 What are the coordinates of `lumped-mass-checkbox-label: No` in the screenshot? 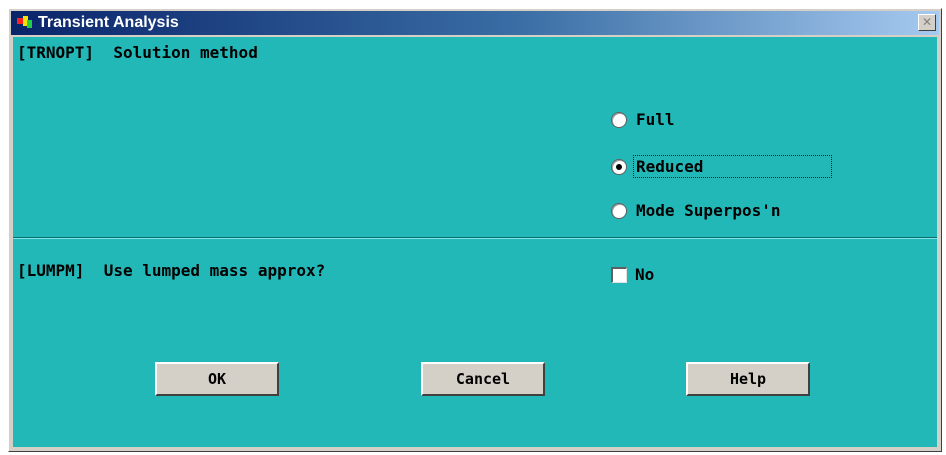 It's located at (645, 274).